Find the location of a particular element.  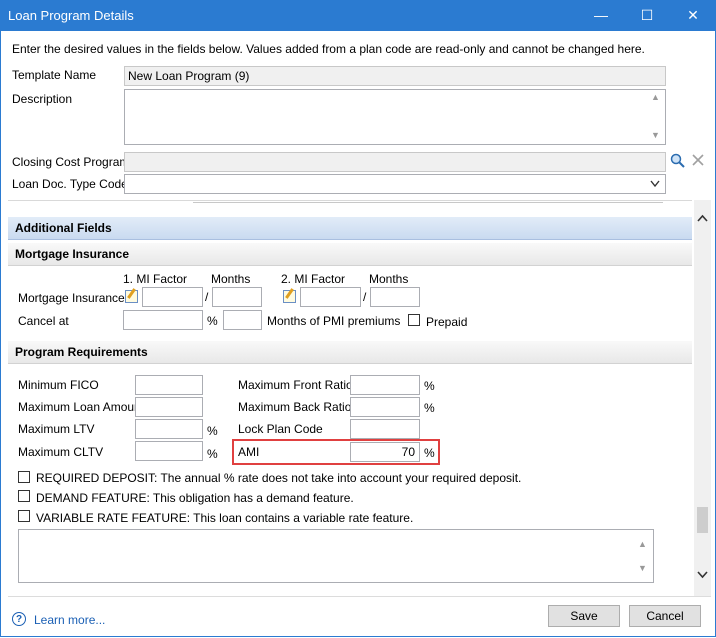

save-button: Save is located at coordinates (584, 616).